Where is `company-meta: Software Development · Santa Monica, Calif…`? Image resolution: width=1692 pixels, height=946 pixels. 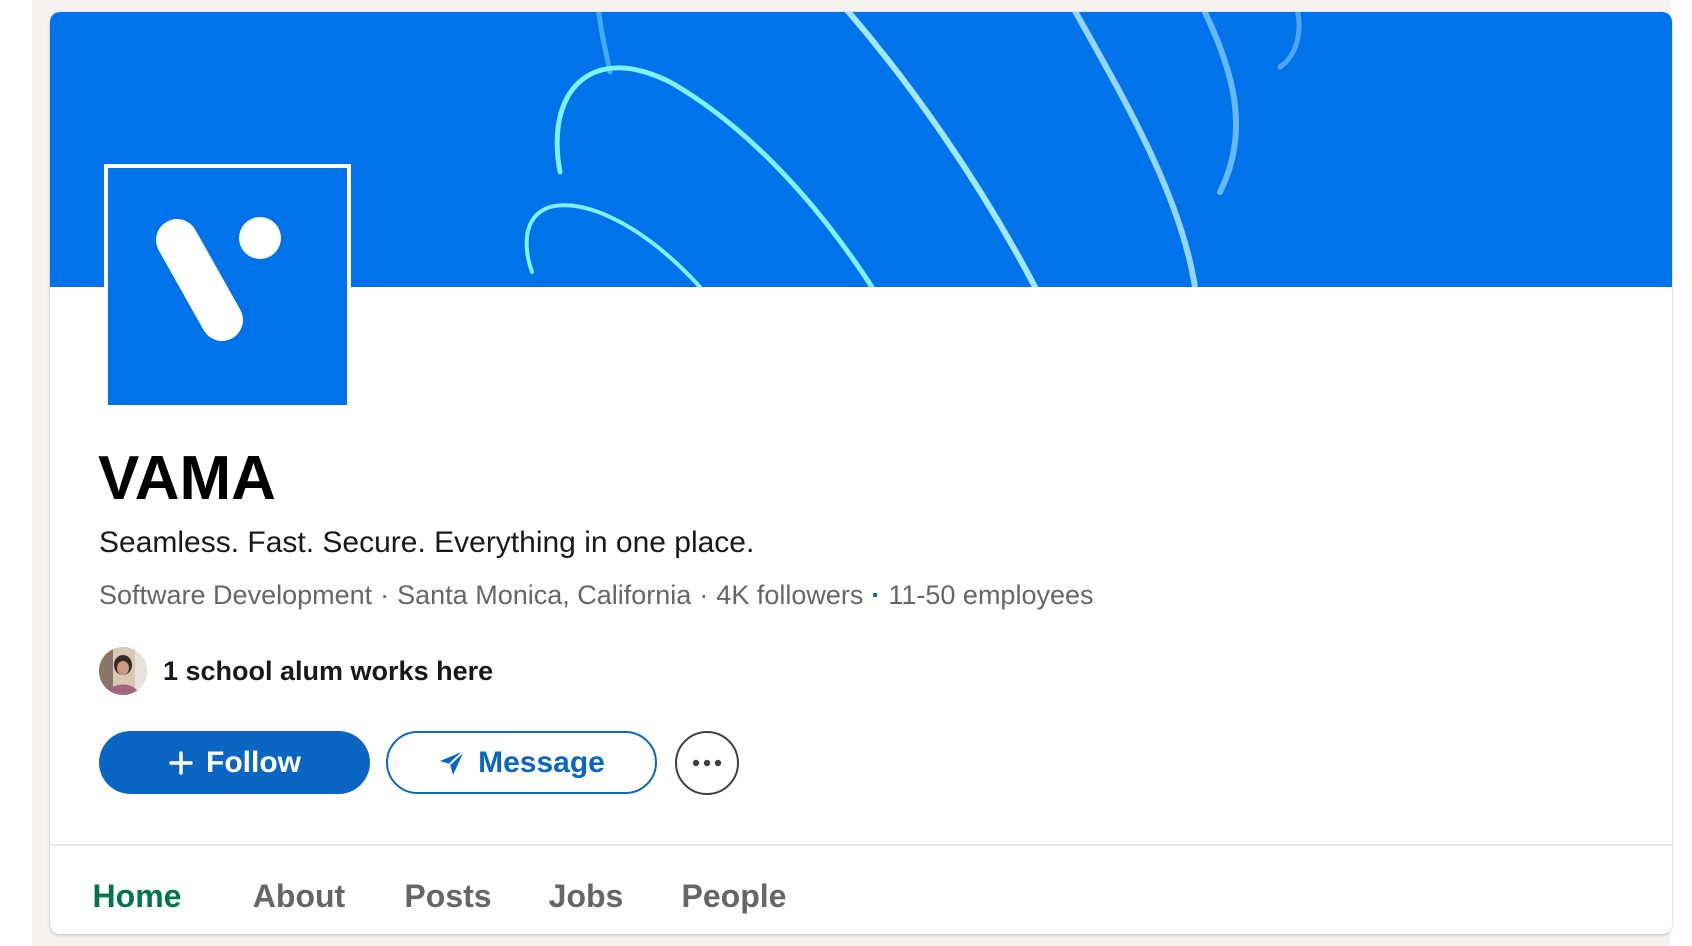
company-meta: Software Development · Santa Monica, Calif… is located at coordinates (596, 595).